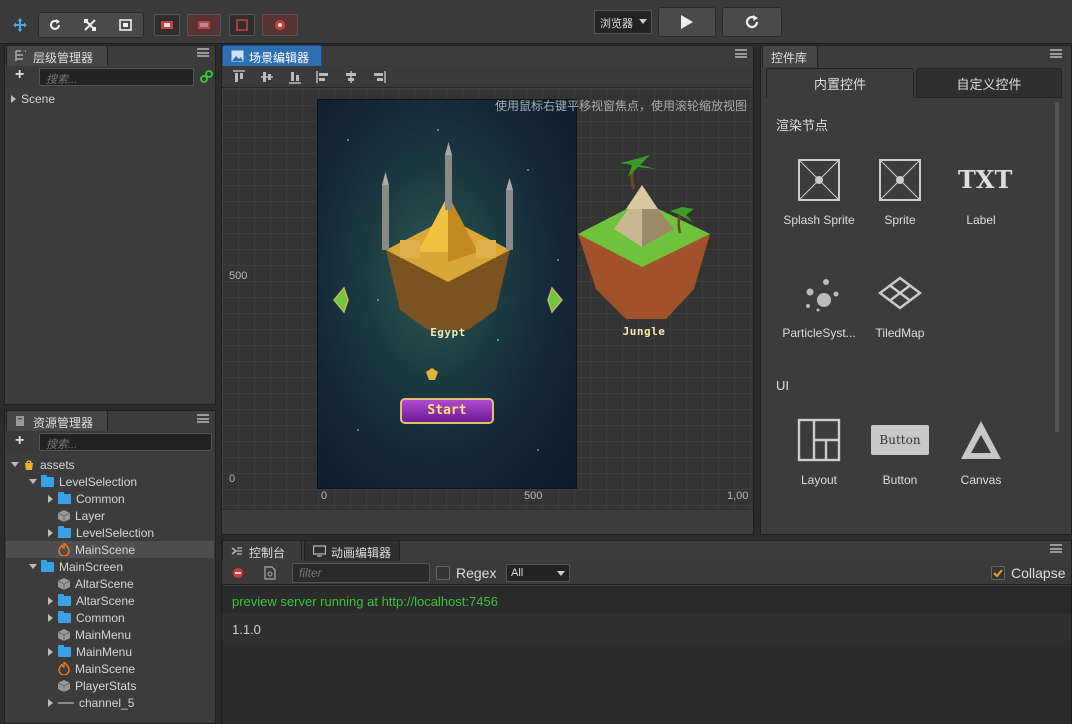 This screenshot has width=1072, height=724. What do you see at coordinates (55, 25) in the screenshot?
I see `rotate-tool-button` at bounding box center [55, 25].